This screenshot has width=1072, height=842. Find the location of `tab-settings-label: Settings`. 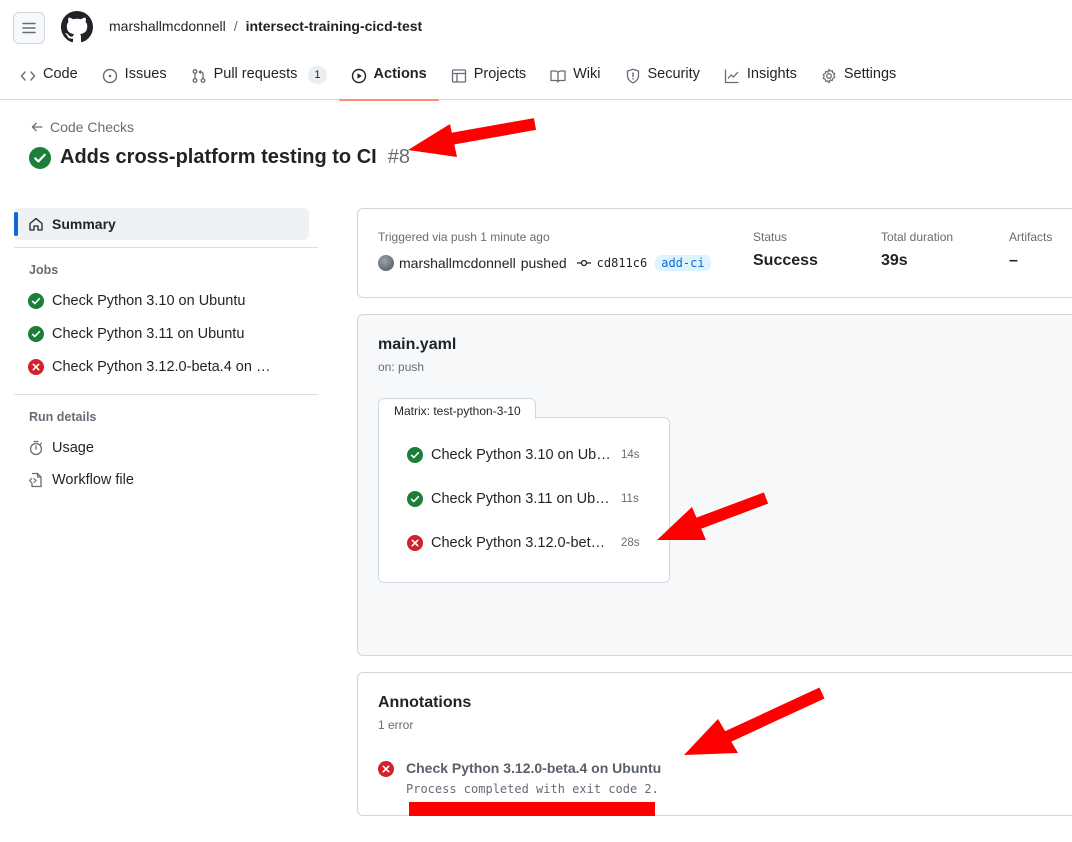

tab-settings-label: Settings is located at coordinates (870, 74).